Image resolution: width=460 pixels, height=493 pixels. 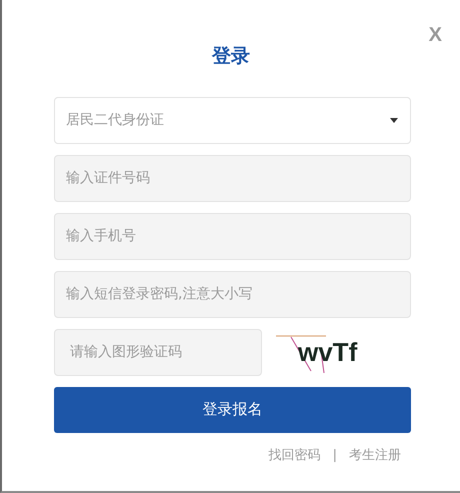 I want to click on id-type-select: 居民二代身份证, so click(x=232, y=120).